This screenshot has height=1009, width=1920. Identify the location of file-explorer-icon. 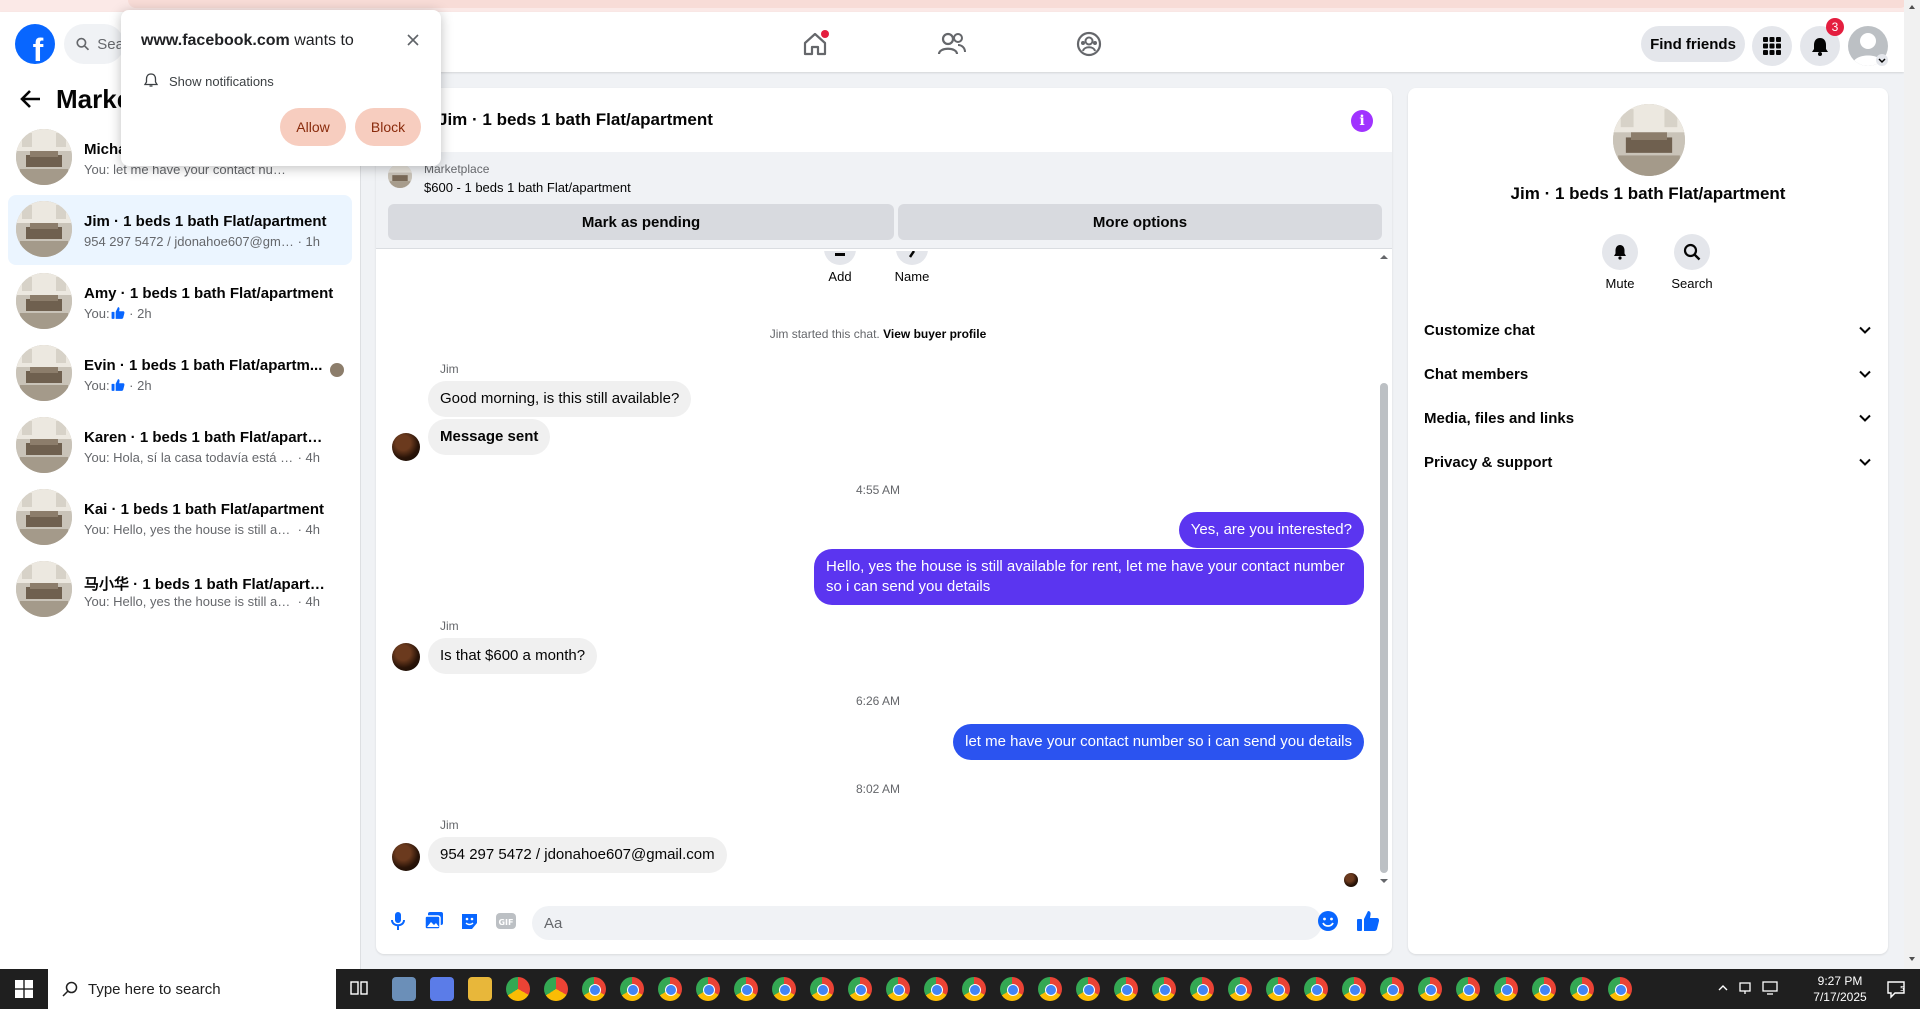
(480, 989).